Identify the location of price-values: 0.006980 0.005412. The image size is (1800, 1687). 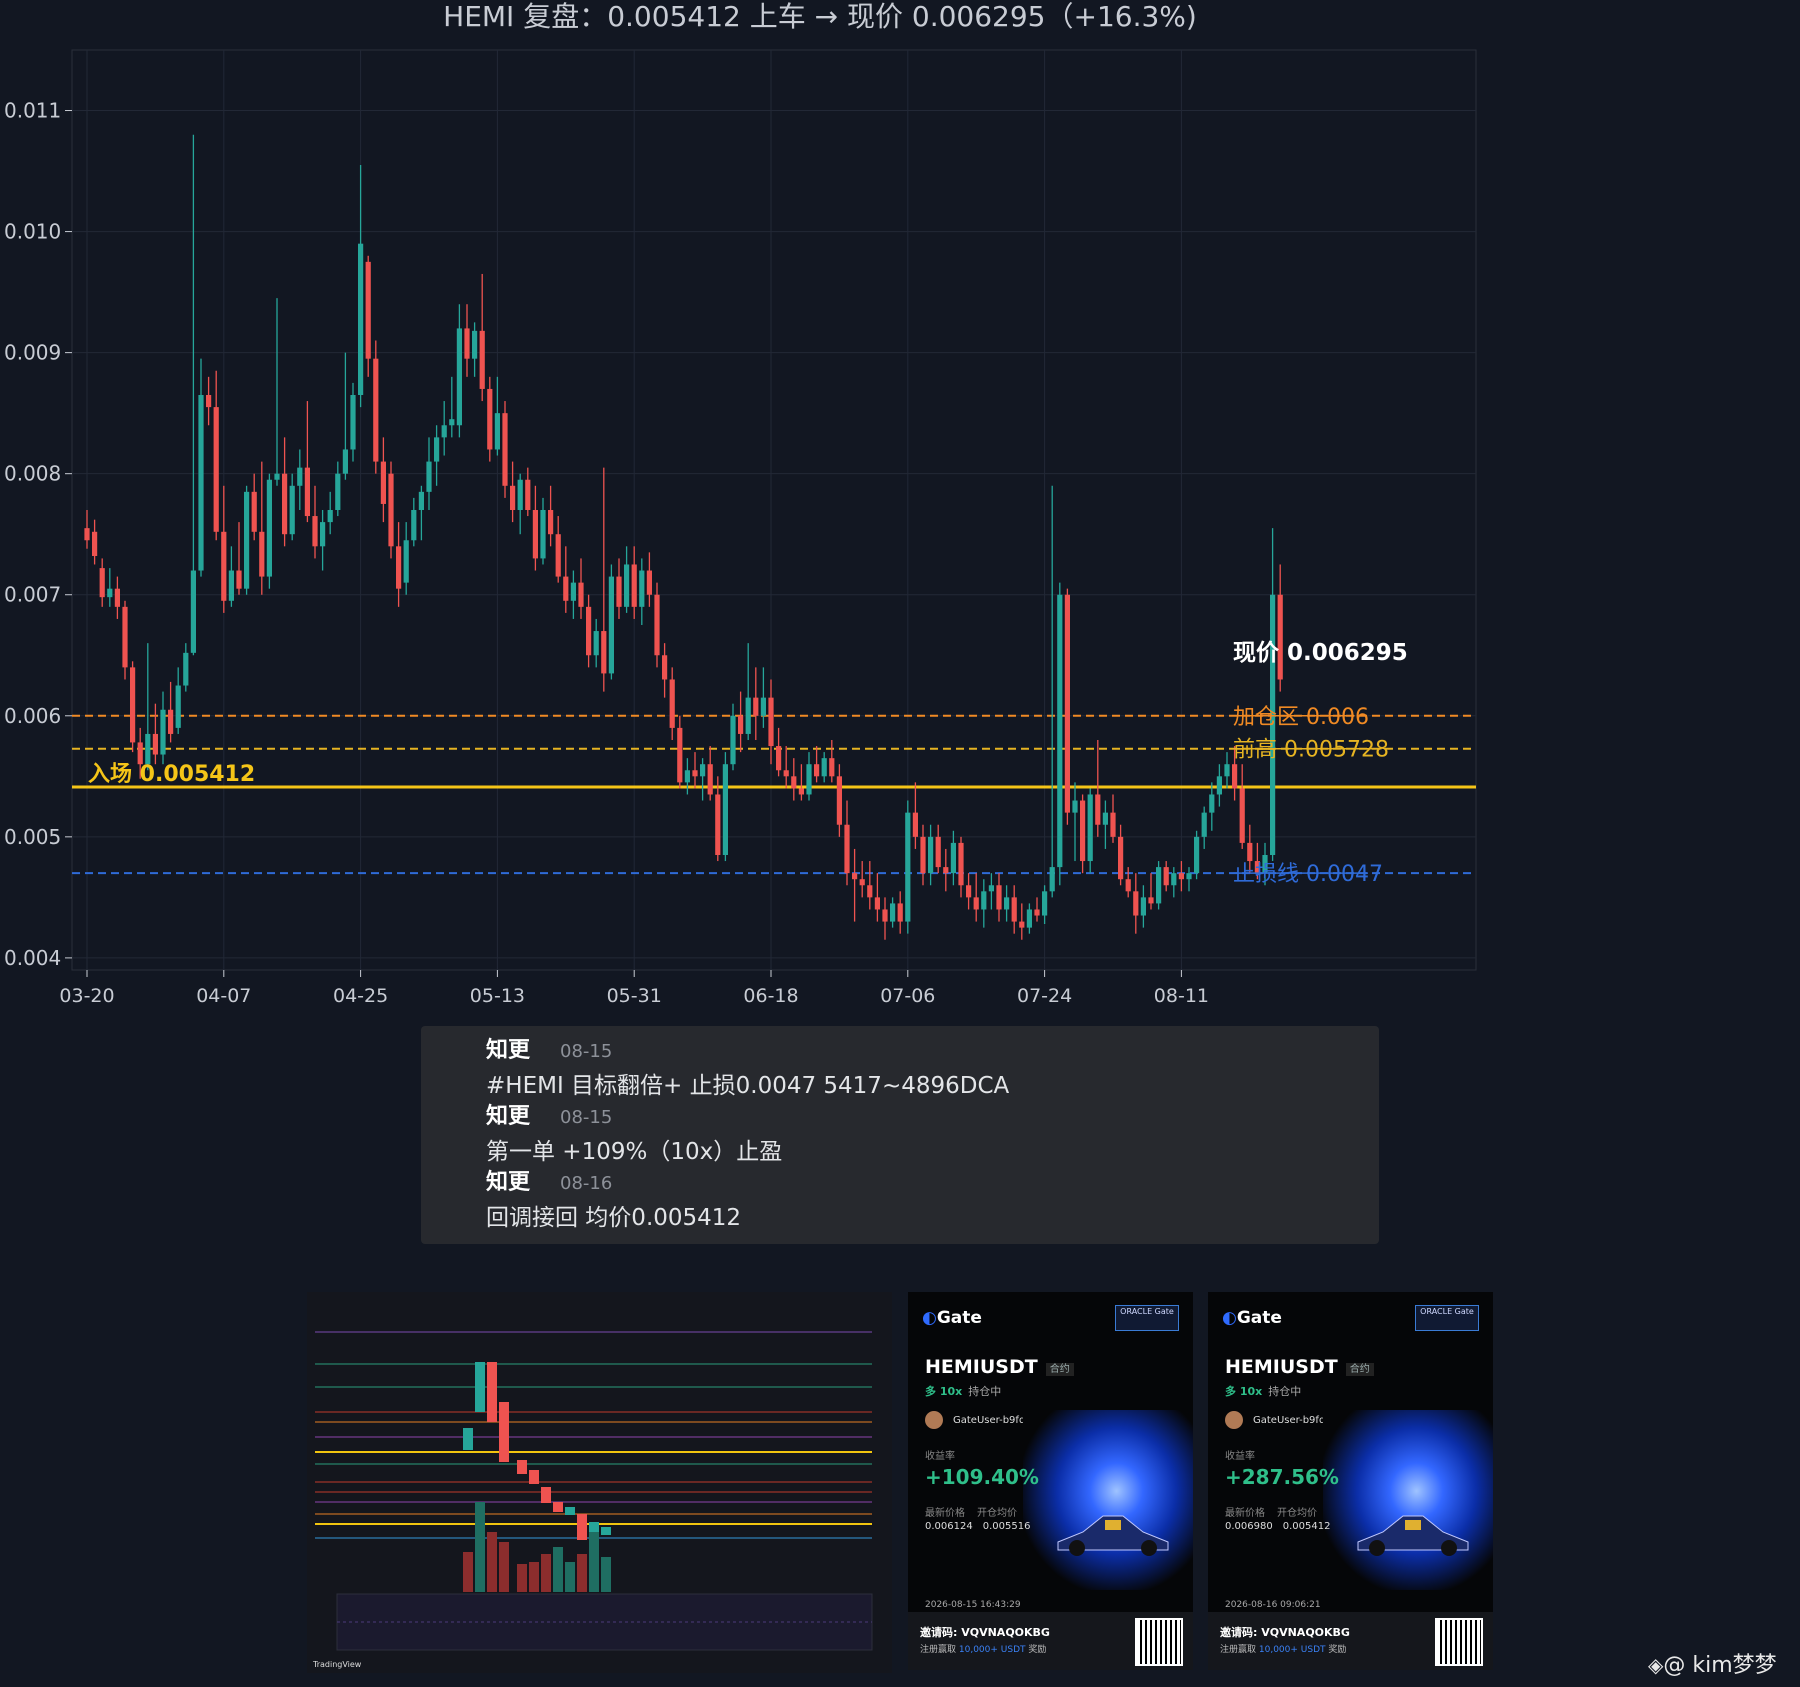
(1278, 1526).